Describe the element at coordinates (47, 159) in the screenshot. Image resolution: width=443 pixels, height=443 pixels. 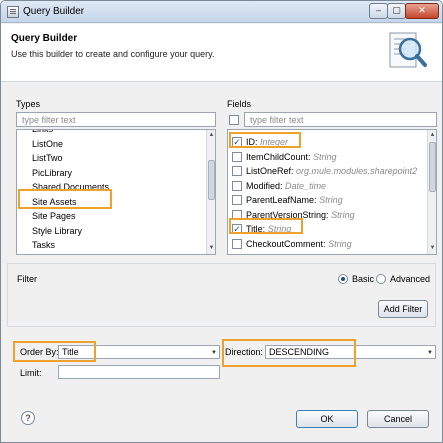
I see `types-list-item: ListTwo` at that location.